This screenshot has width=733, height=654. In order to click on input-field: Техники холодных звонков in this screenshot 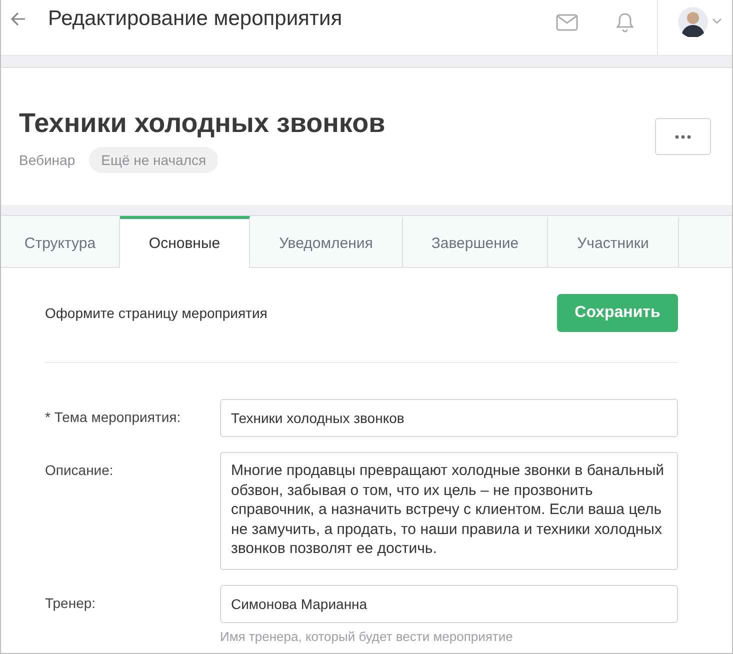, I will do `click(449, 418)`.